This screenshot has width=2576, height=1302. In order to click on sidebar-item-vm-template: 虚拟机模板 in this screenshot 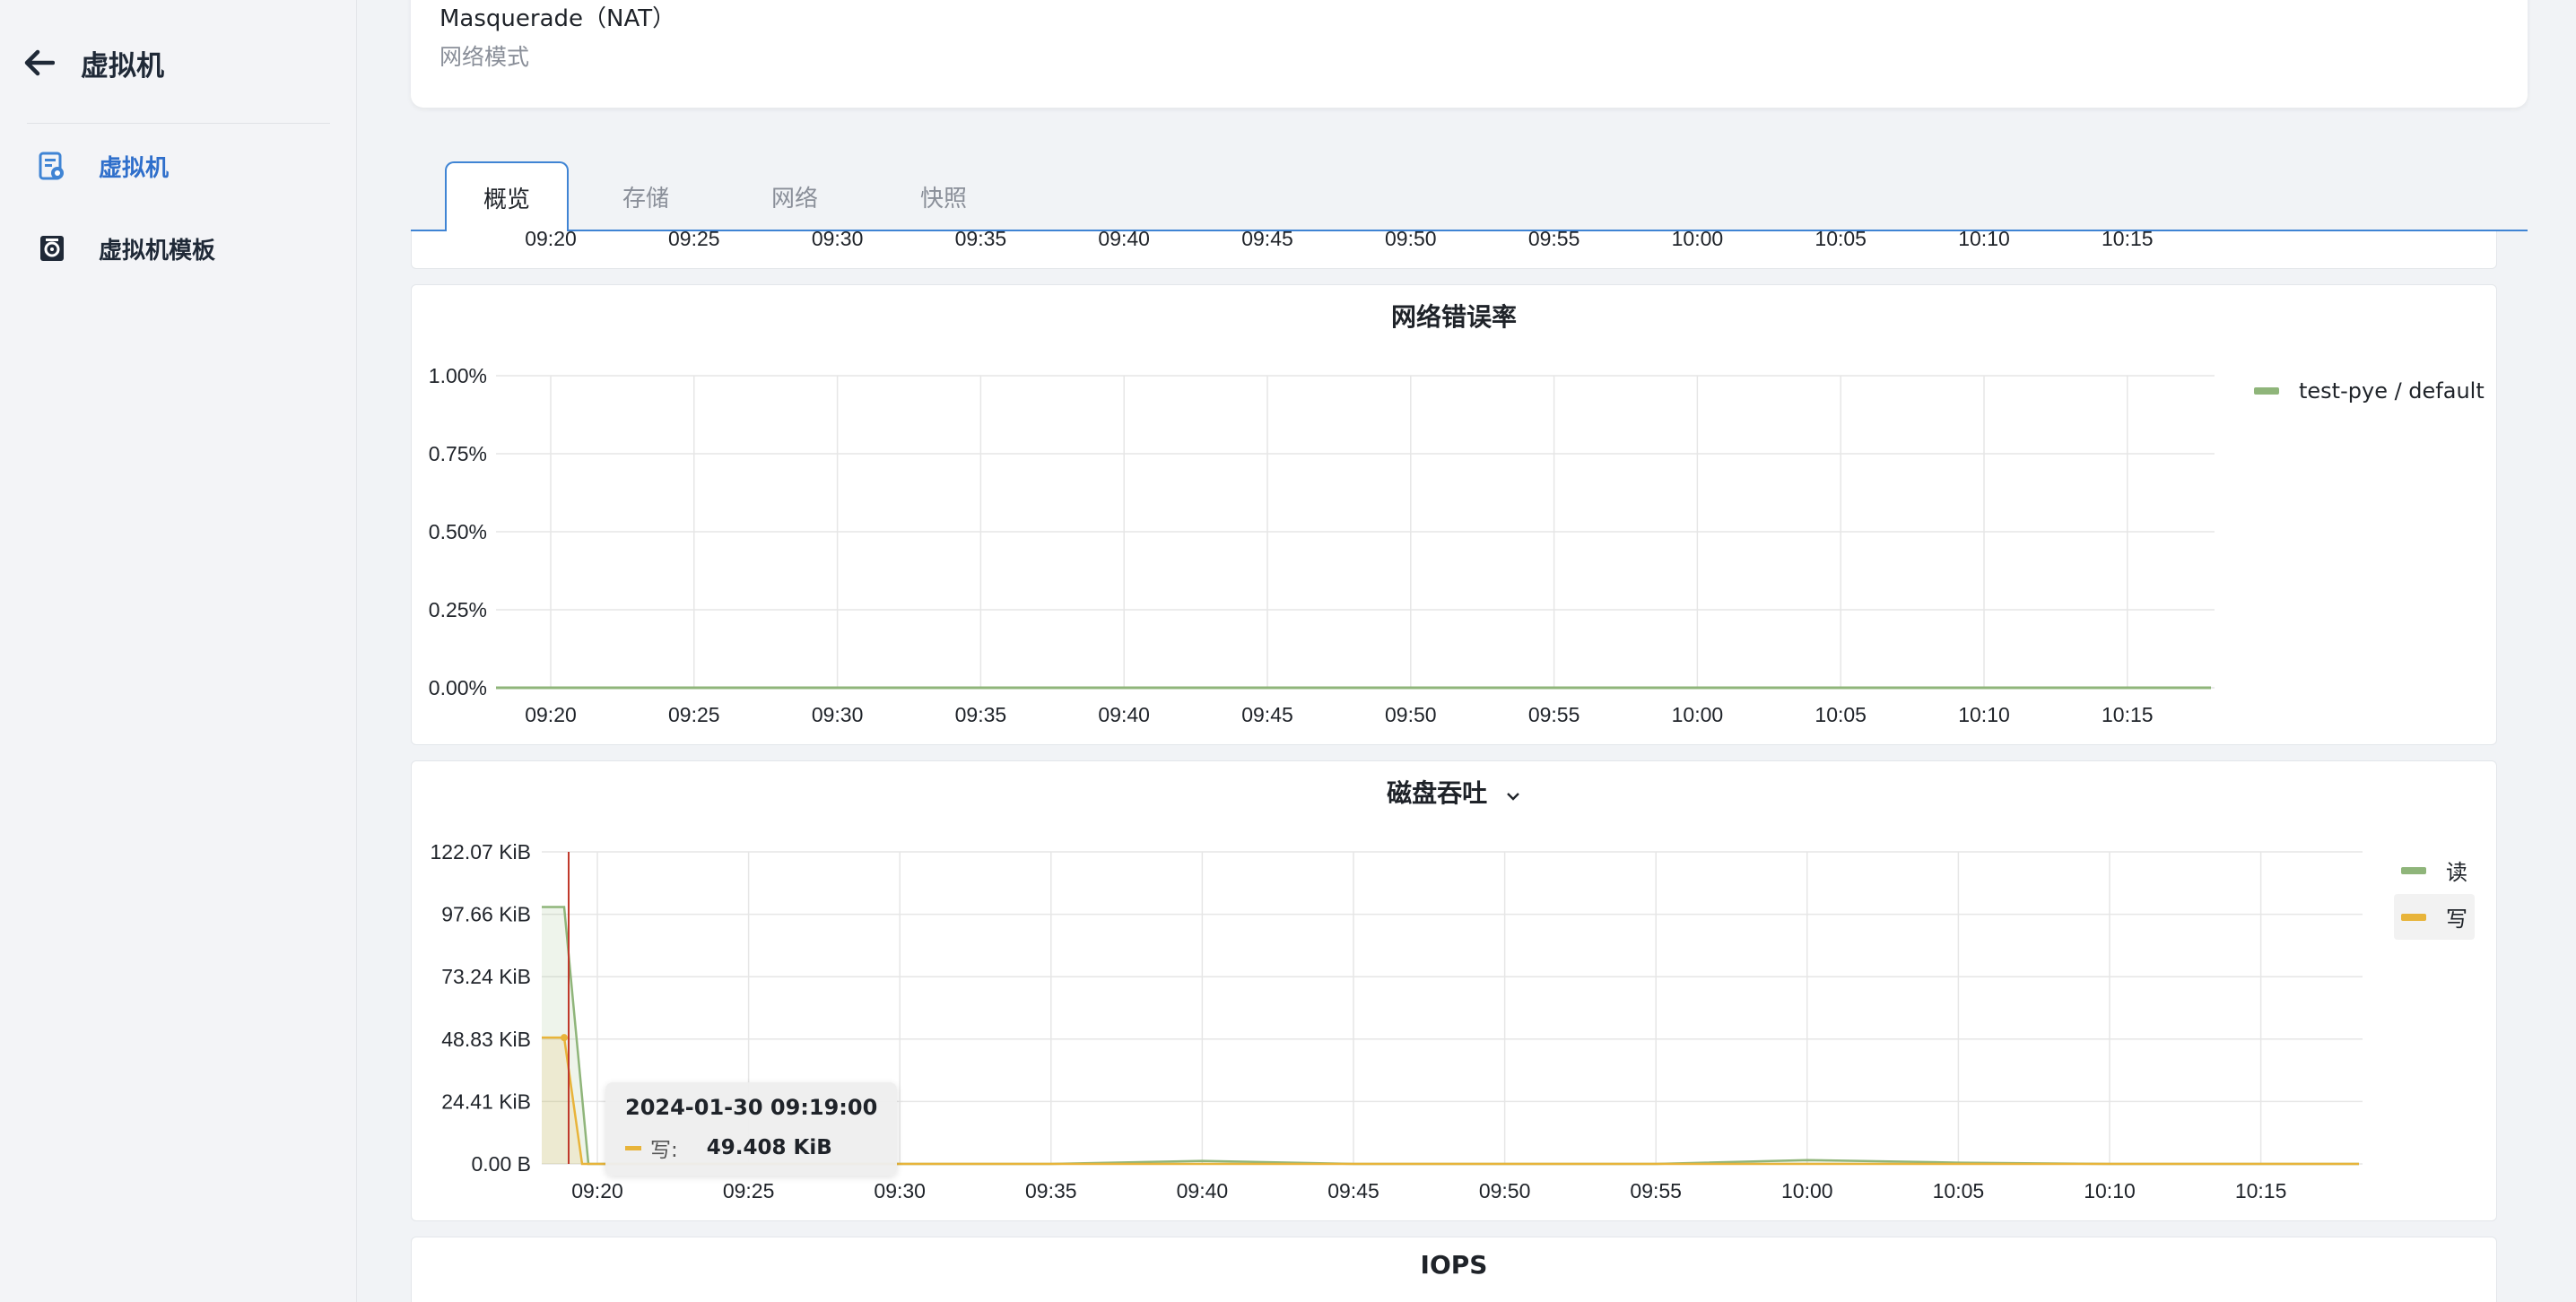, I will do `click(184, 248)`.